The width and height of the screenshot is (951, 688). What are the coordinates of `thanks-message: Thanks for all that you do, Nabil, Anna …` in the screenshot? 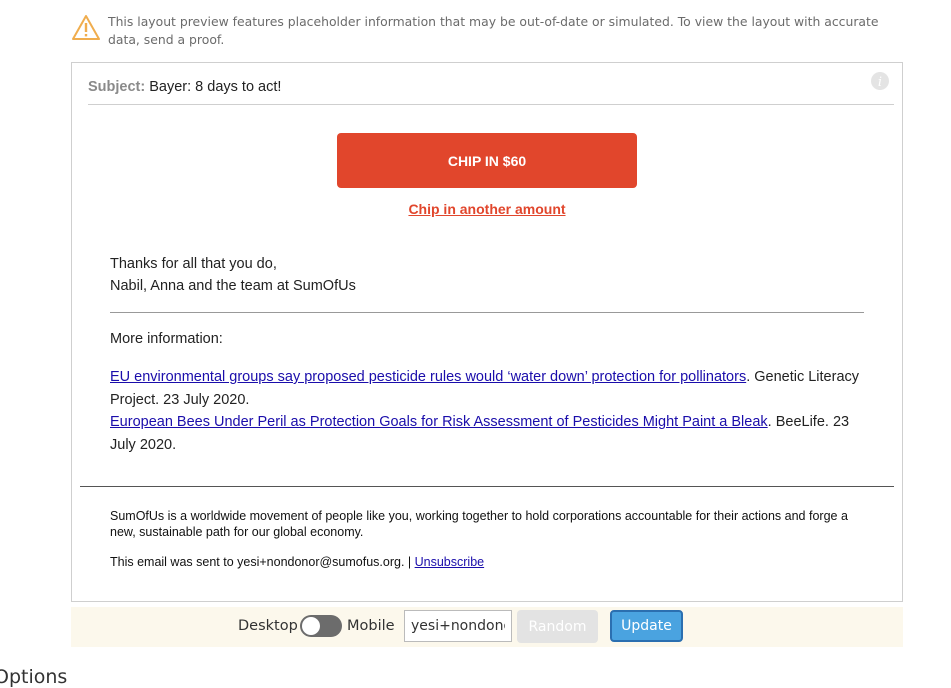 It's located at (233, 275).